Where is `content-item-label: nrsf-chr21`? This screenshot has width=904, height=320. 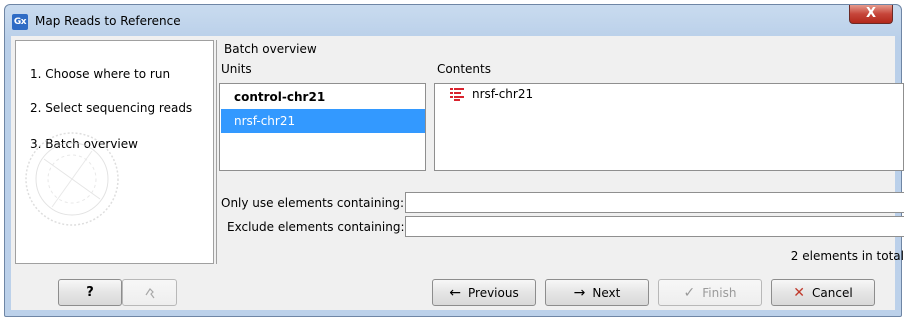
content-item-label: nrsf-chr21 is located at coordinates (503, 94).